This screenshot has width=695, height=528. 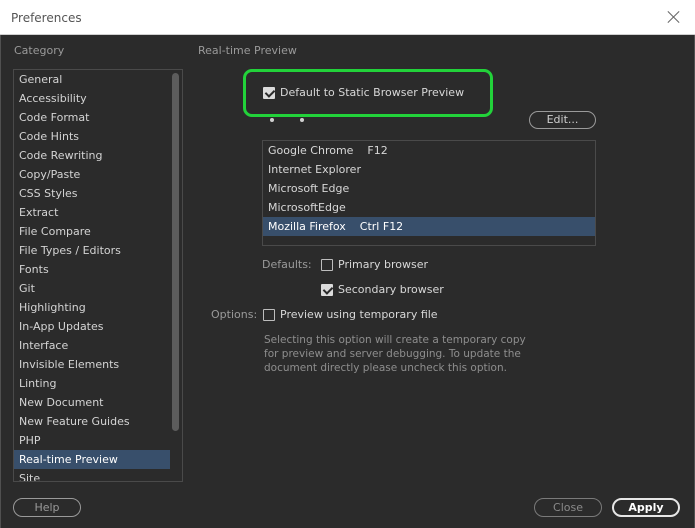 I want to click on default-static-preview-row: Default to Static Browser Preview, so click(x=363, y=92).